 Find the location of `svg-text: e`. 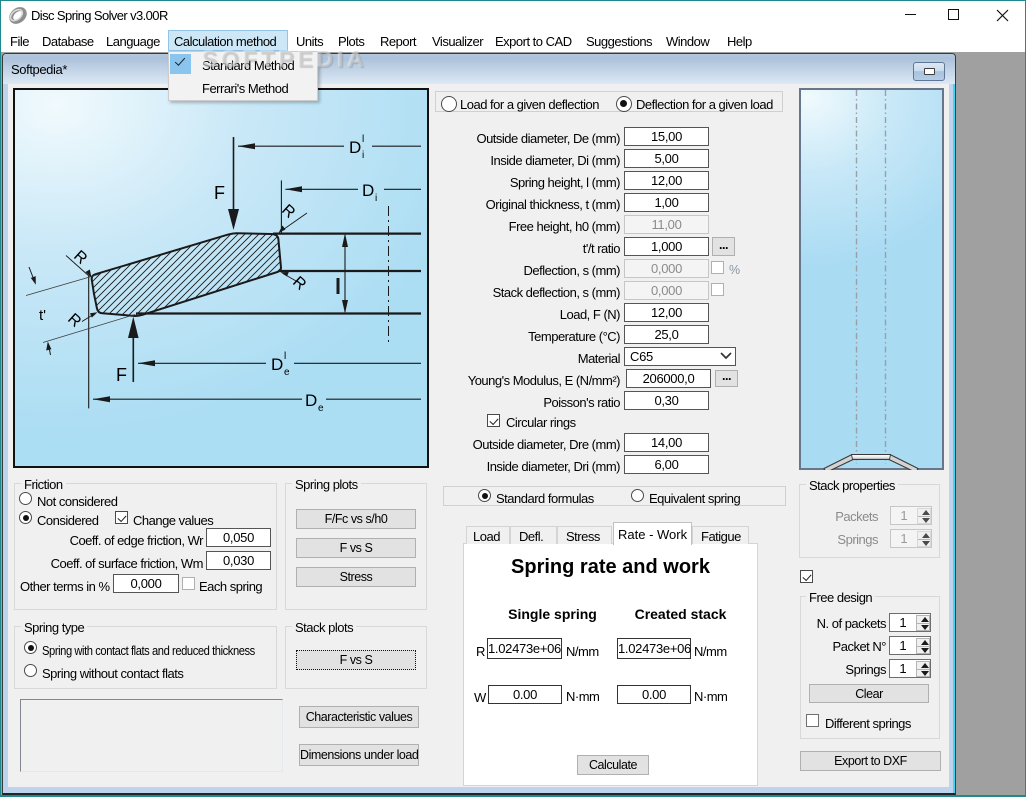

svg-text: e is located at coordinates (287, 372).